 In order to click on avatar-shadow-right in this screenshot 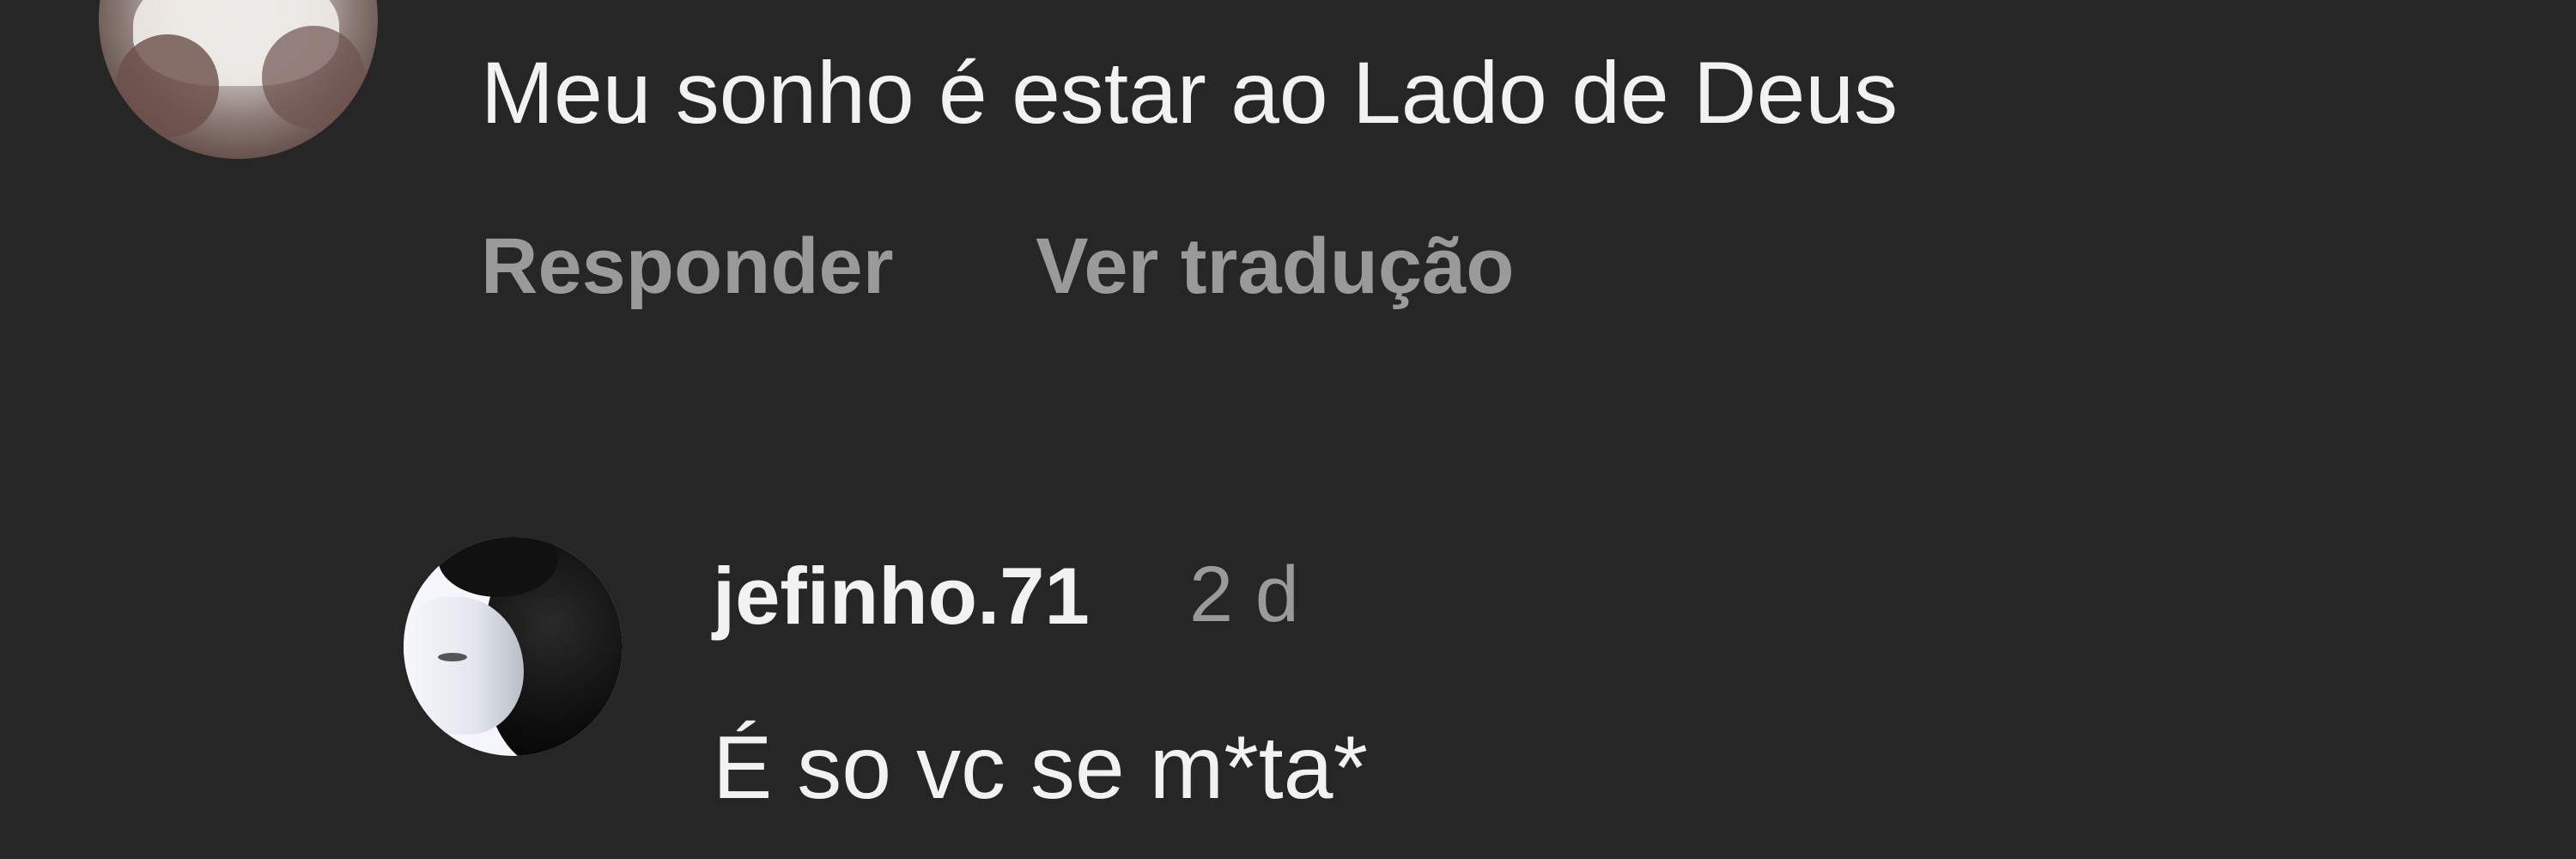, I will do `click(313, 78)`.